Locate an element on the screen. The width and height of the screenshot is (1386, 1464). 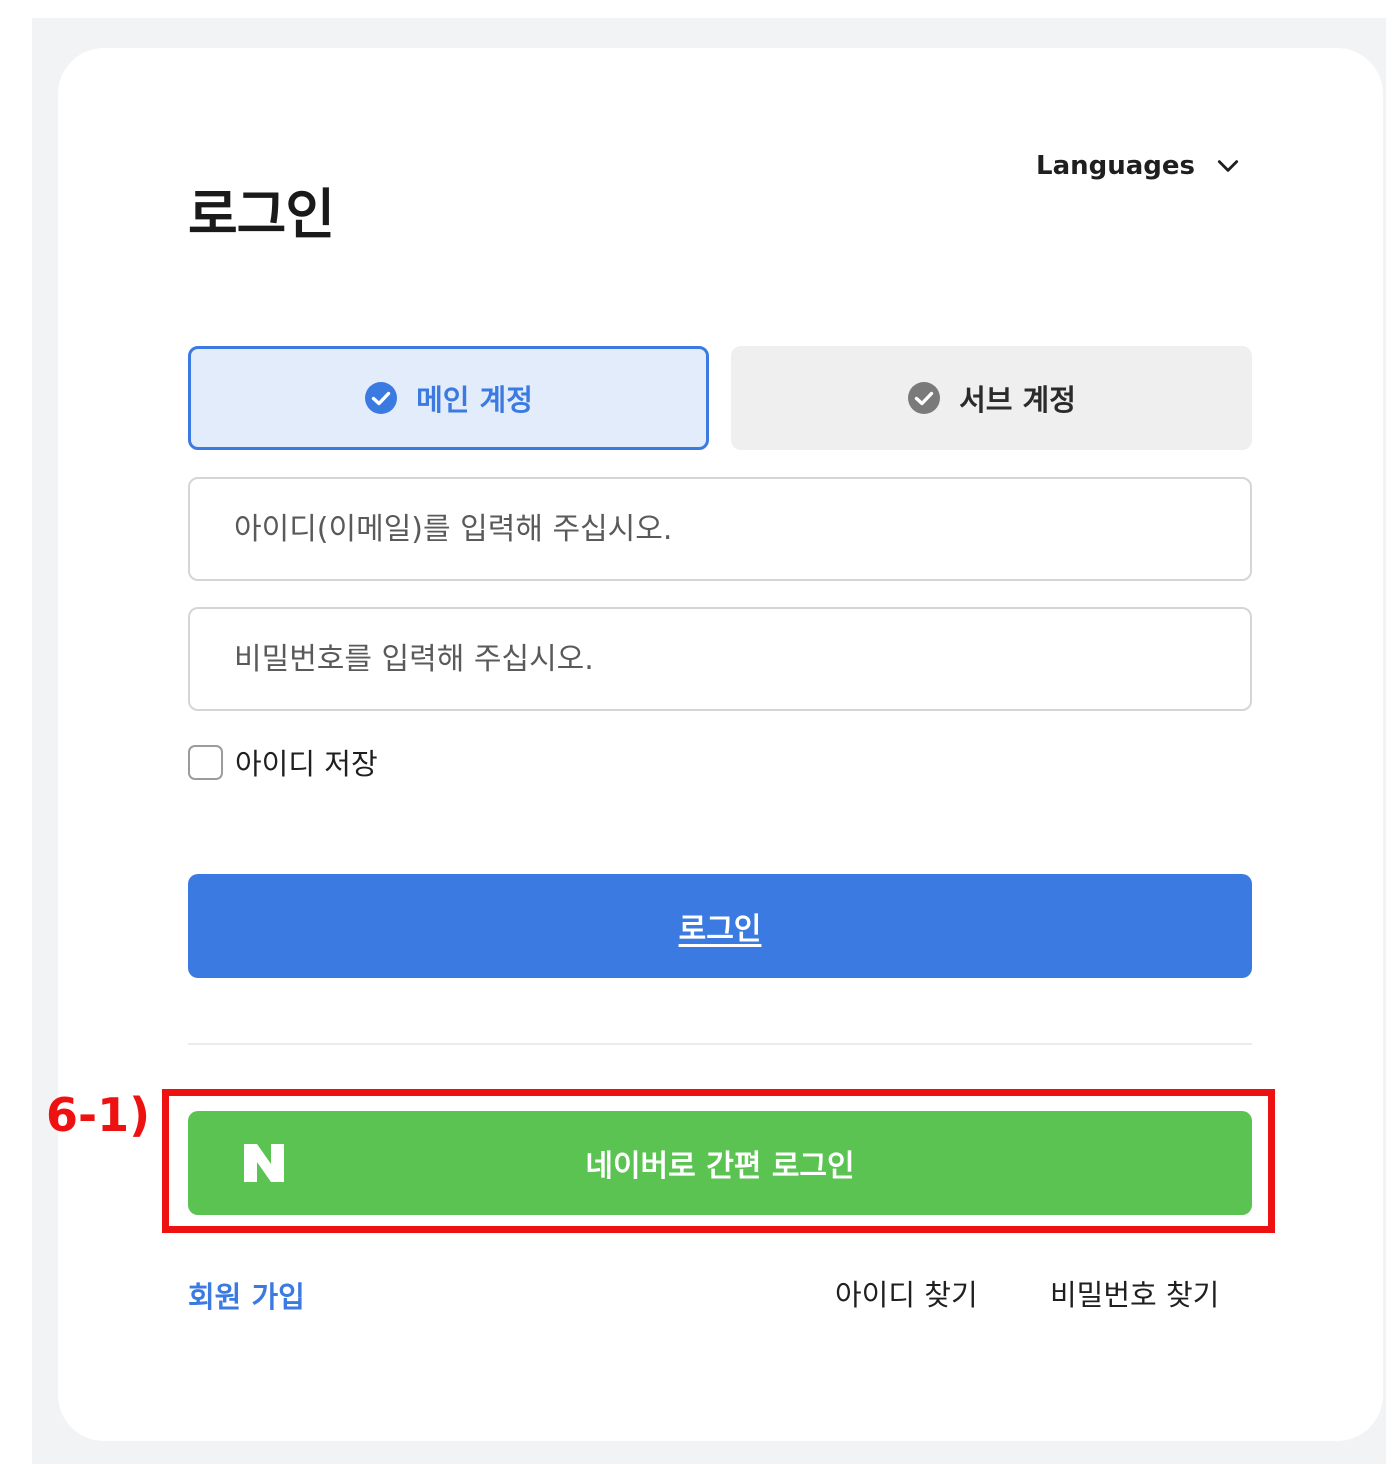
remember-id-option: 아이디 저장 is located at coordinates (283, 762).